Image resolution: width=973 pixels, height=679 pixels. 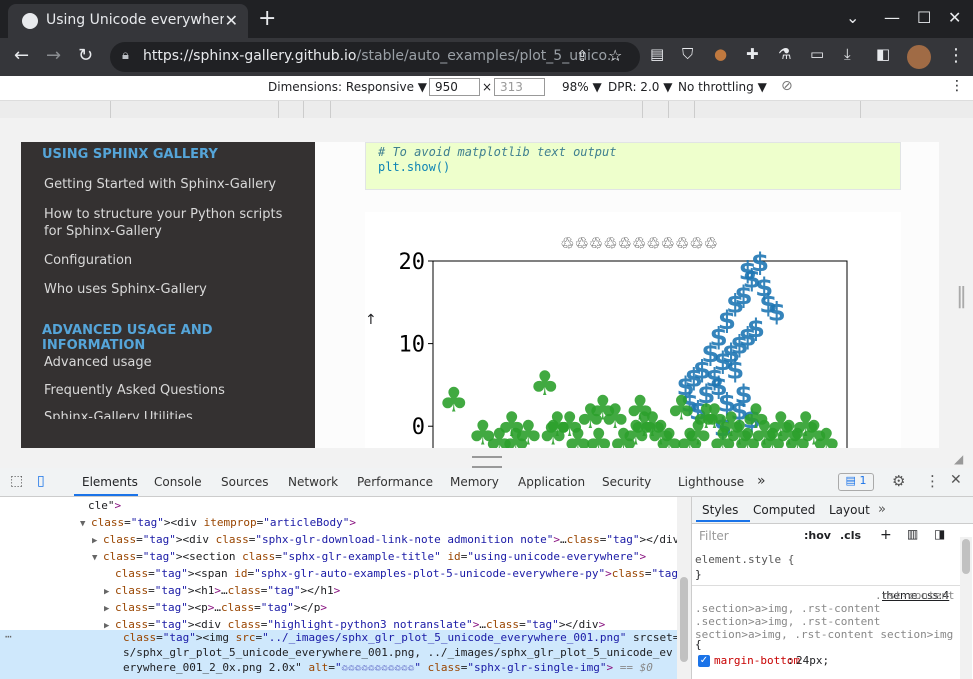 I want to click on sidebar-item-faq: Frequently Asked Questions, so click(x=169, y=390).